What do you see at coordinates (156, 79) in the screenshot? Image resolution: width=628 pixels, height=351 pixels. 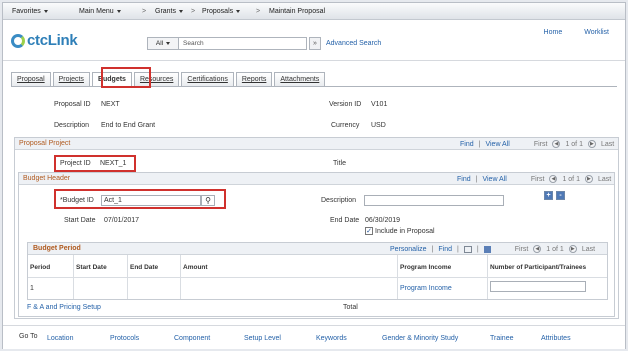 I see `tab-resources: Resources` at bounding box center [156, 79].